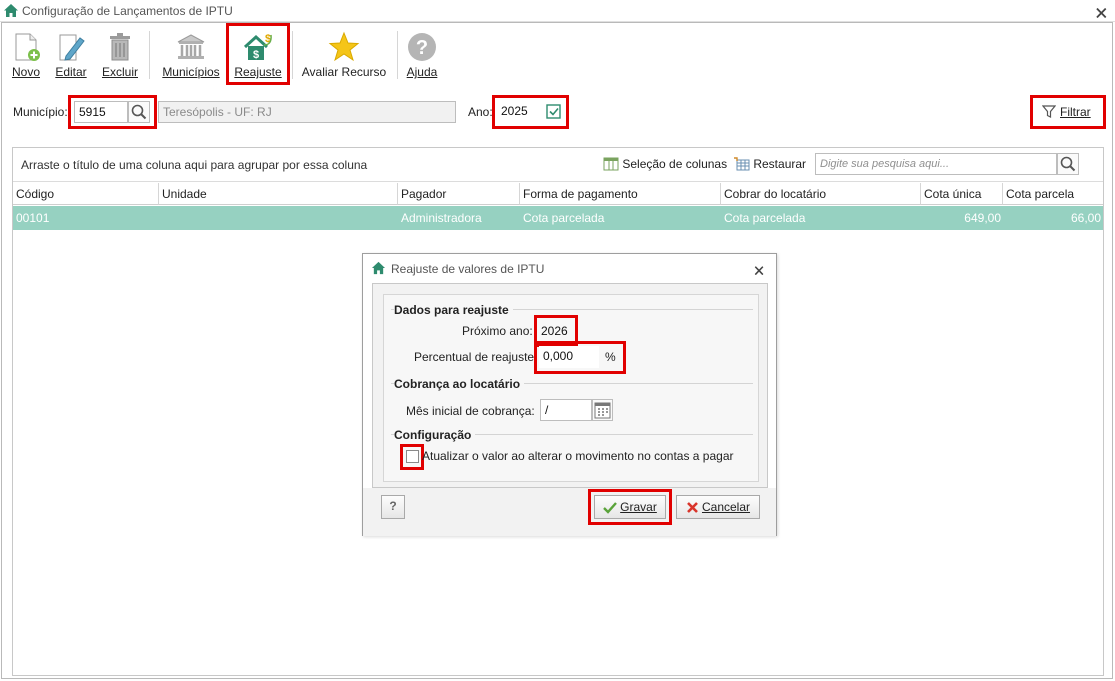  I want to click on cancel-label: Cancelar, so click(726, 507).